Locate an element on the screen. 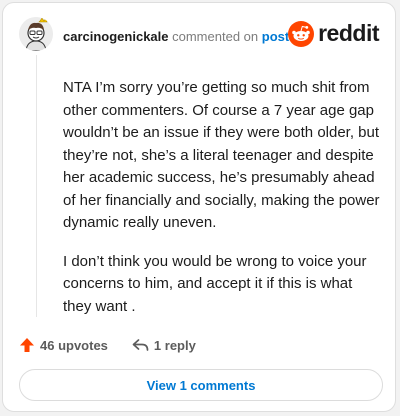 The image size is (400, 416). reddit-wordmark: reddit is located at coordinates (348, 33).